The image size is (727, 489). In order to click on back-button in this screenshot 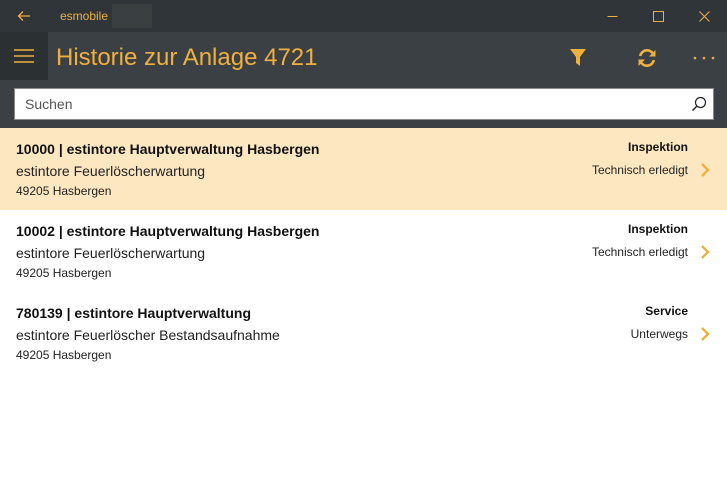, I will do `click(24, 16)`.